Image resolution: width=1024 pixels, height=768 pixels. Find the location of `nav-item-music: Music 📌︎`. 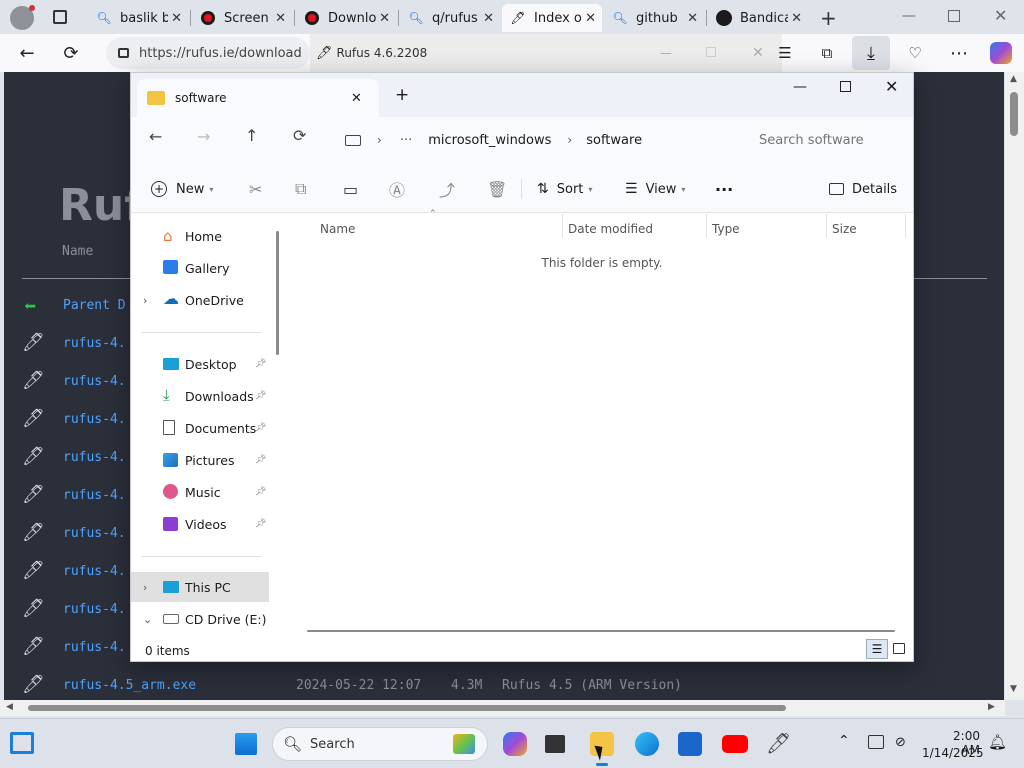

nav-item-music: Music 📌︎ is located at coordinates (200, 492).